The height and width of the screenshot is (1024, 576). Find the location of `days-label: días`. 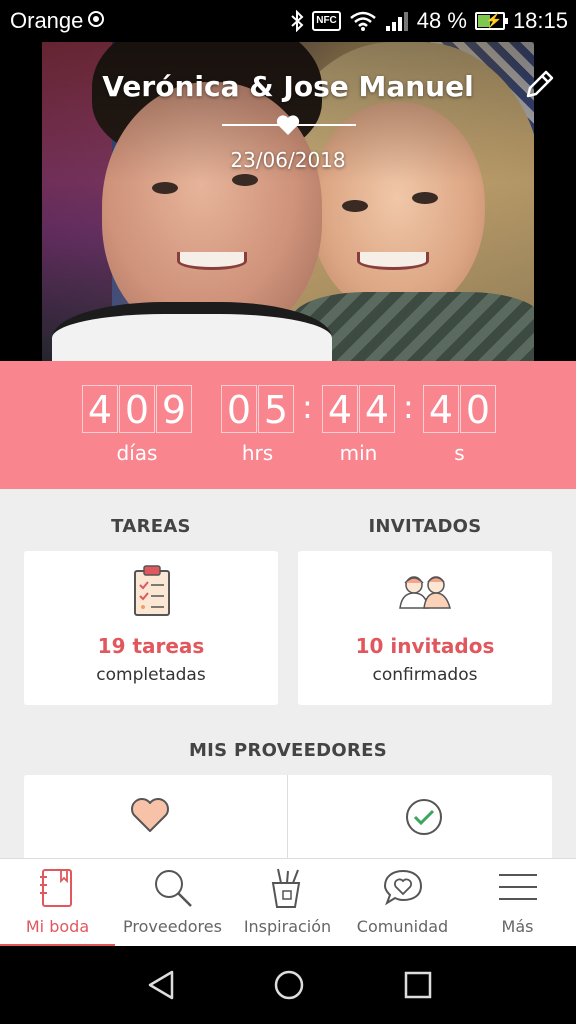

days-label: días is located at coordinates (137, 453).